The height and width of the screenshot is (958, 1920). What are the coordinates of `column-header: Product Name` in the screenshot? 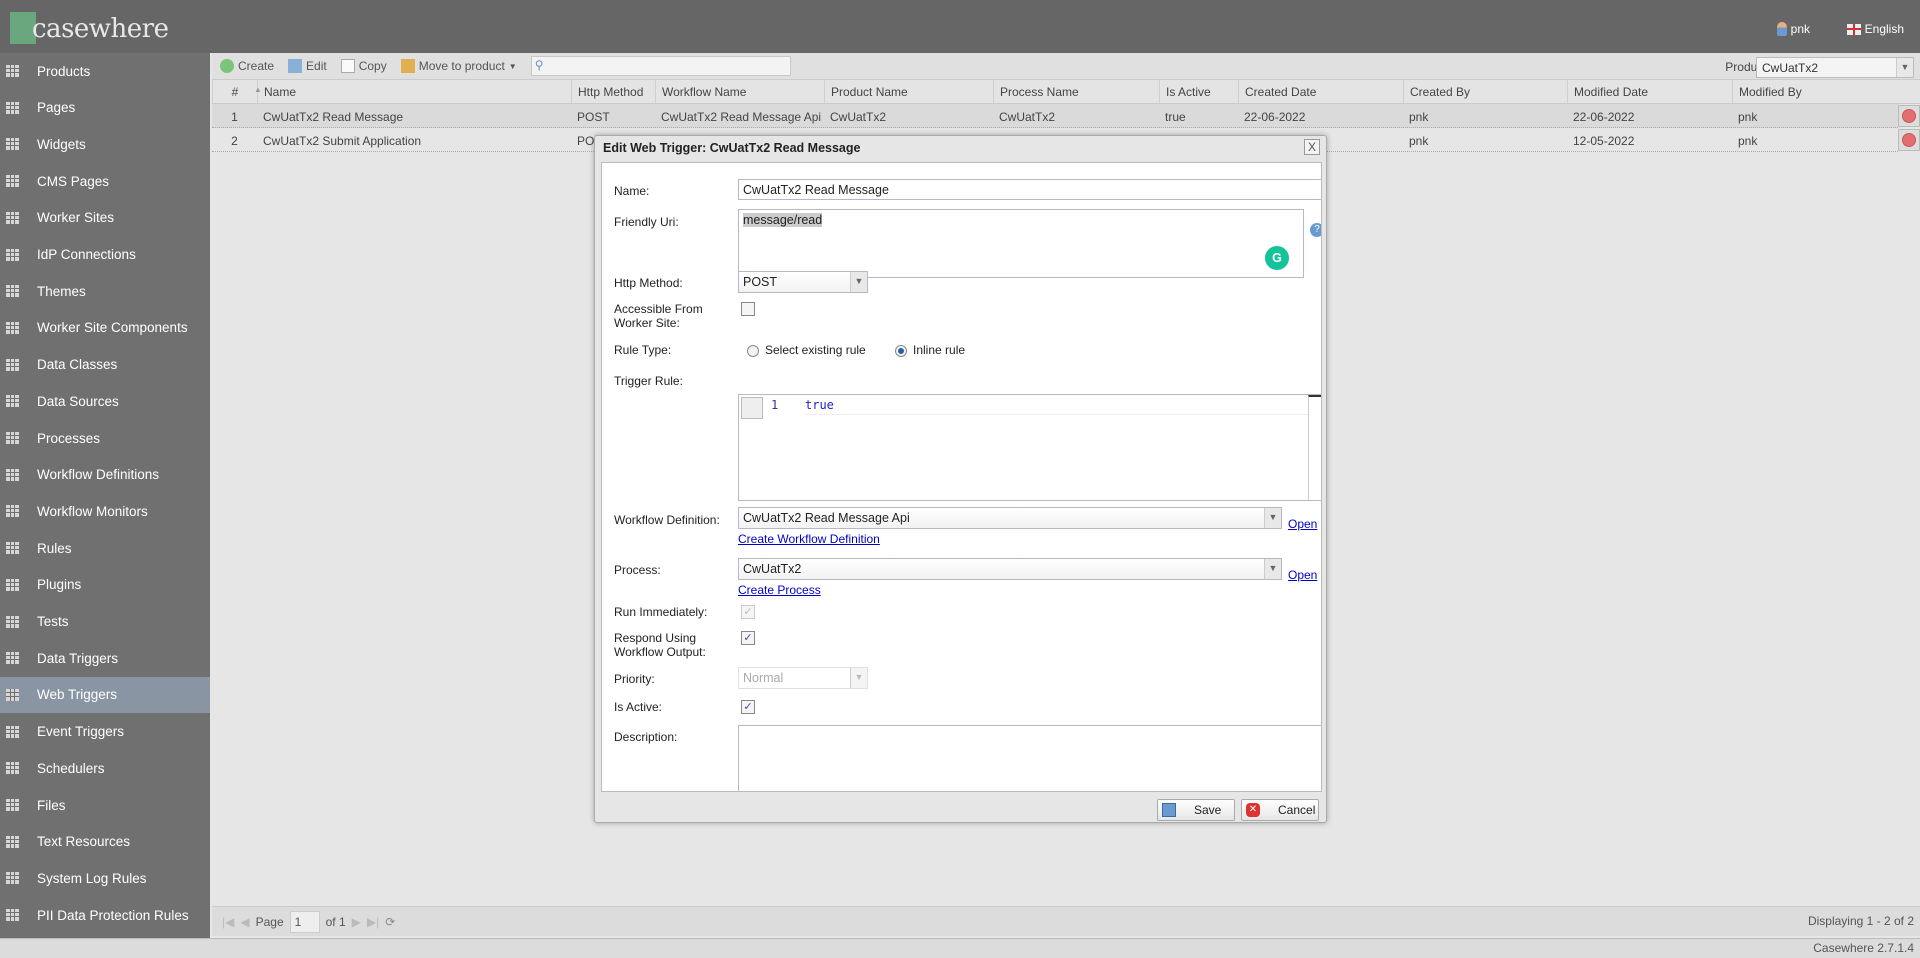 It's located at (908, 91).